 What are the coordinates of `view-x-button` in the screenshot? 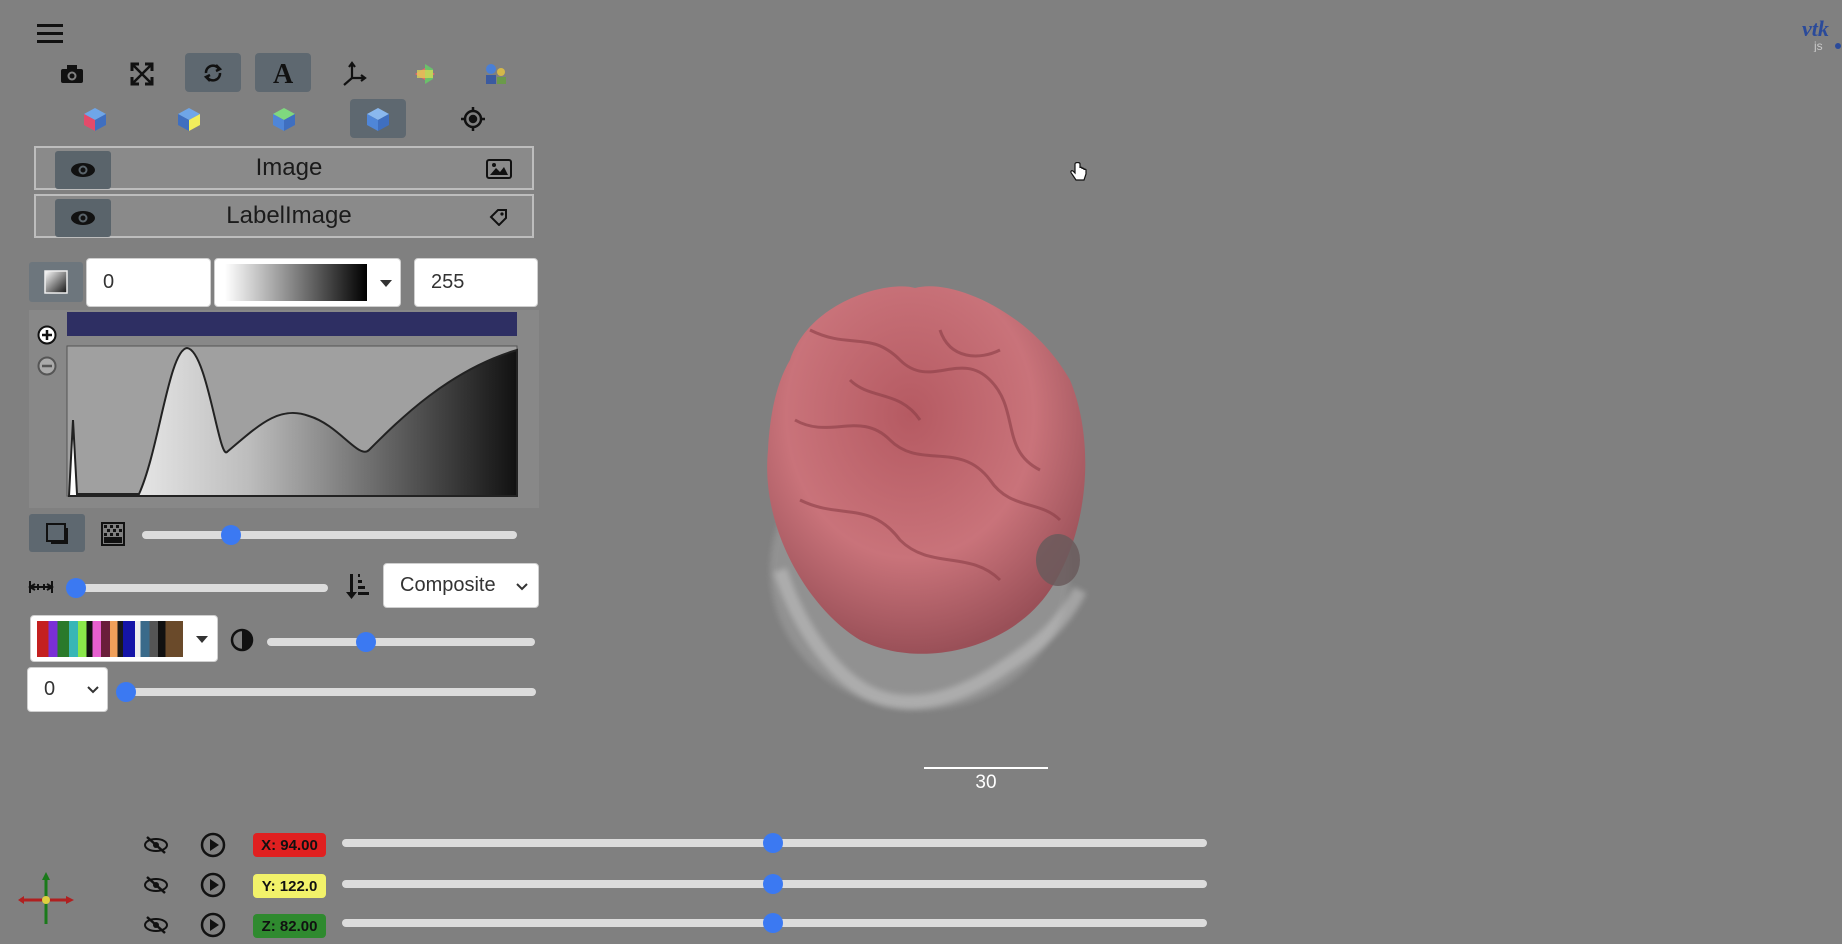 It's located at (95, 118).